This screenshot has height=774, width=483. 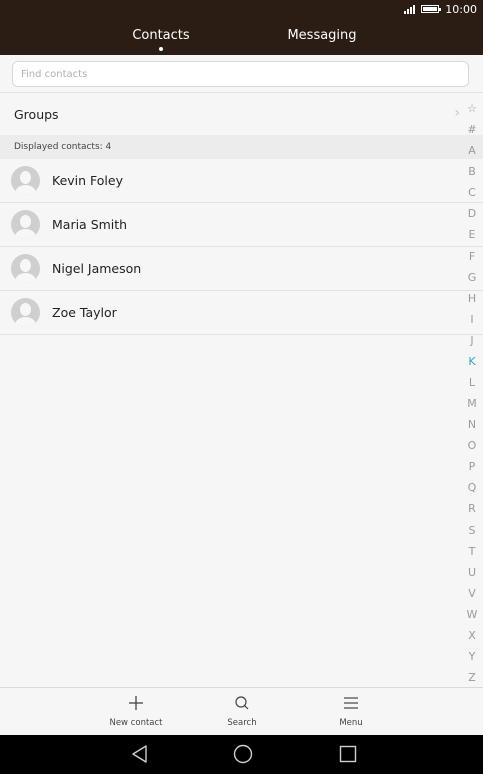 I want to click on alpha-index-letter: V, so click(x=472, y=593).